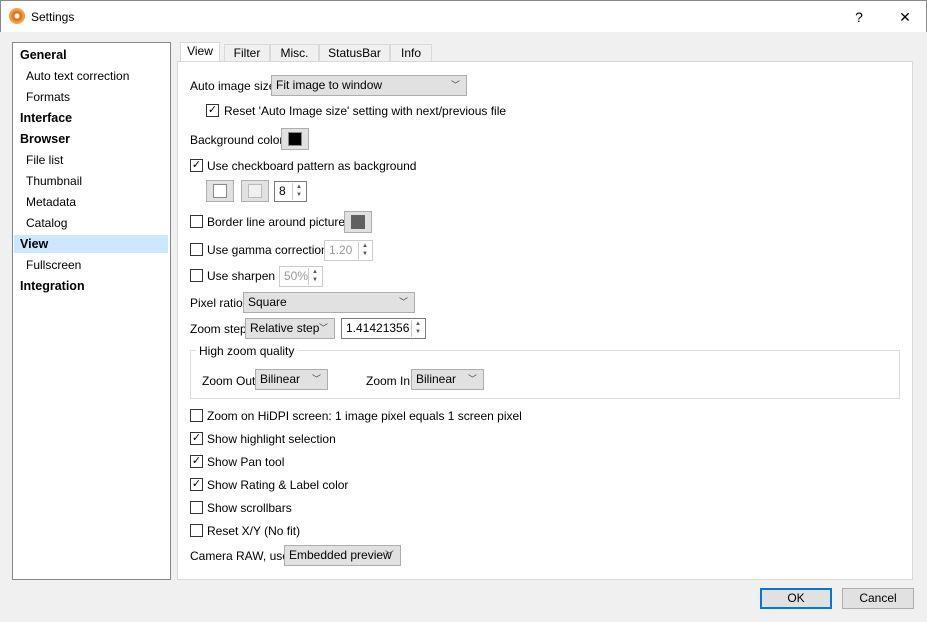 The height and width of the screenshot is (622, 927). Describe the element at coordinates (200, 52) in the screenshot. I see `tab-view: View` at that location.